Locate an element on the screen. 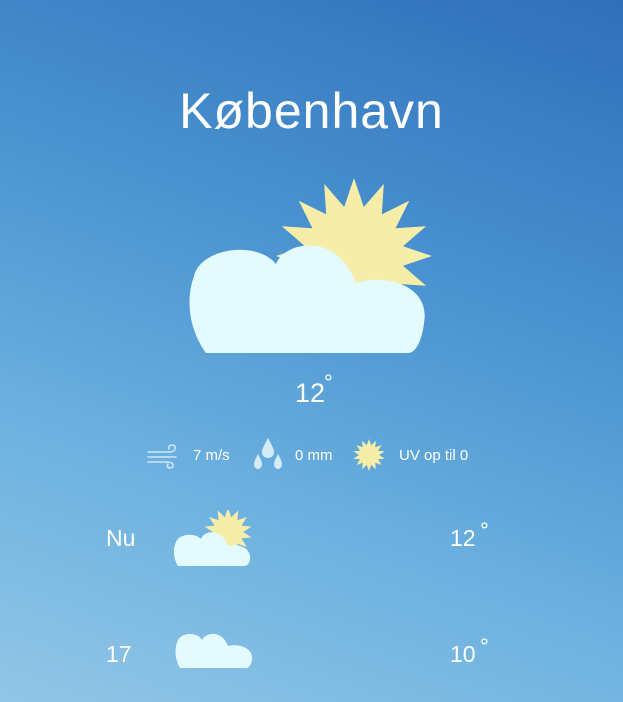 The width and height of the screenshot is (623, 702). current-temperature: 12 ° is located at coordinates (310, 390).